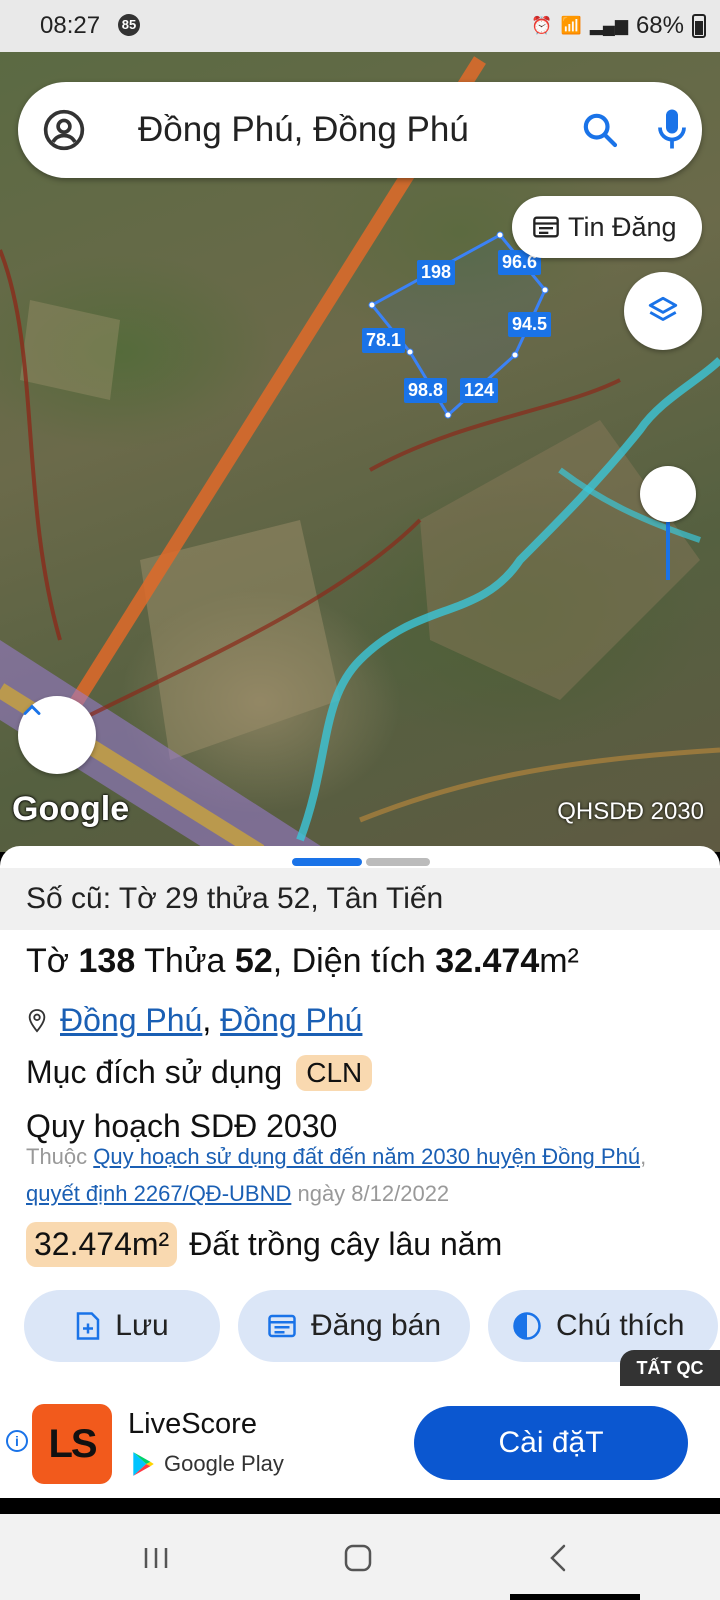  What do you see at coordinates (70, 25) in the screenshot?
I see `clock: 08:27` at bounding box center [70, 25].